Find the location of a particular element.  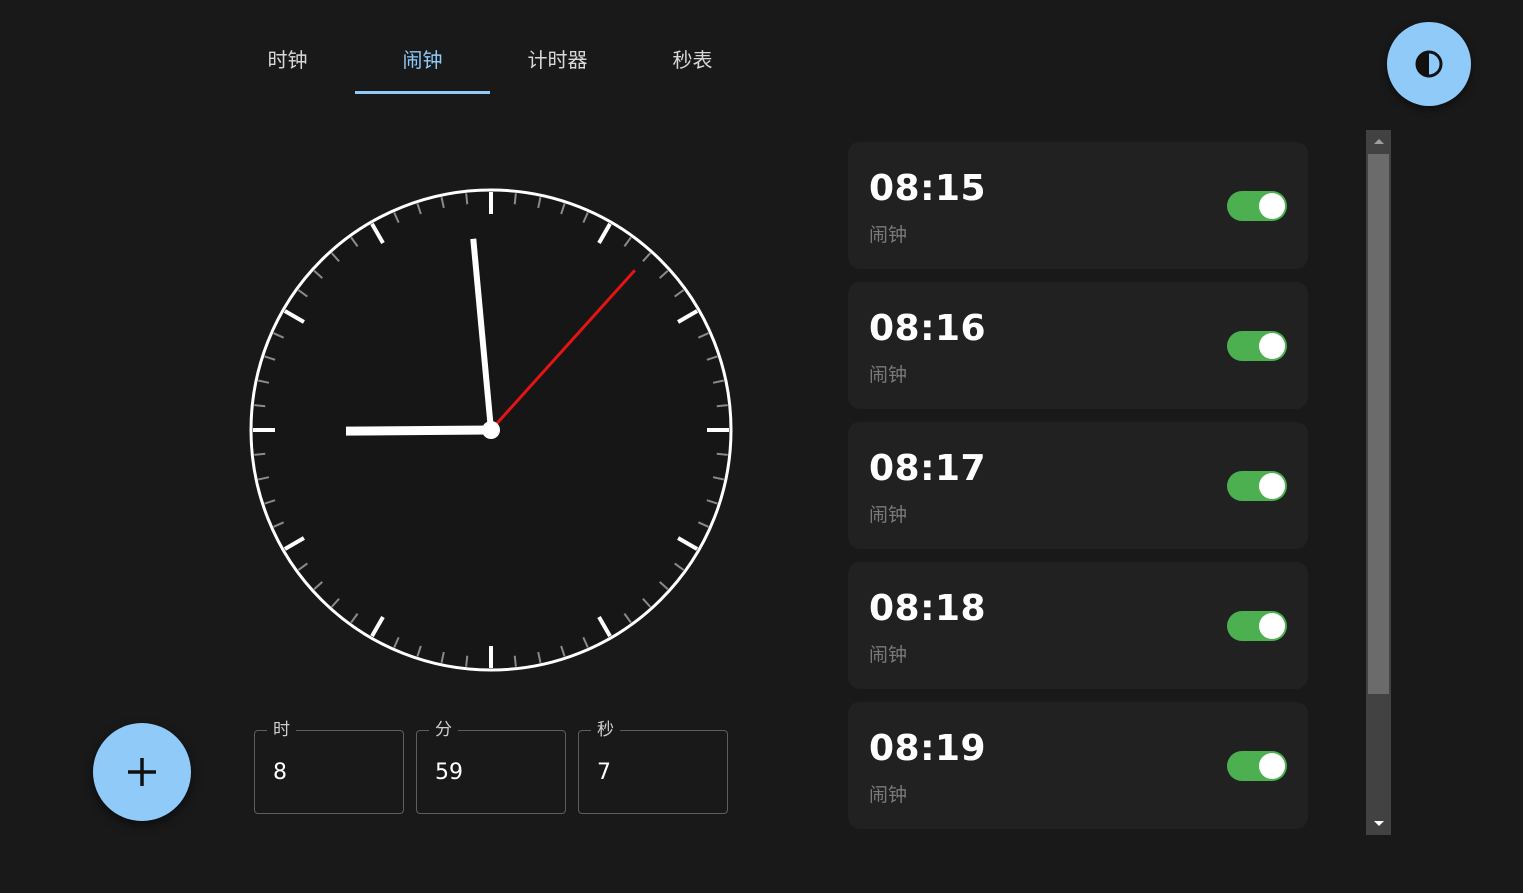

tab-clock: 时钟 is located at coordinates (287, 58).